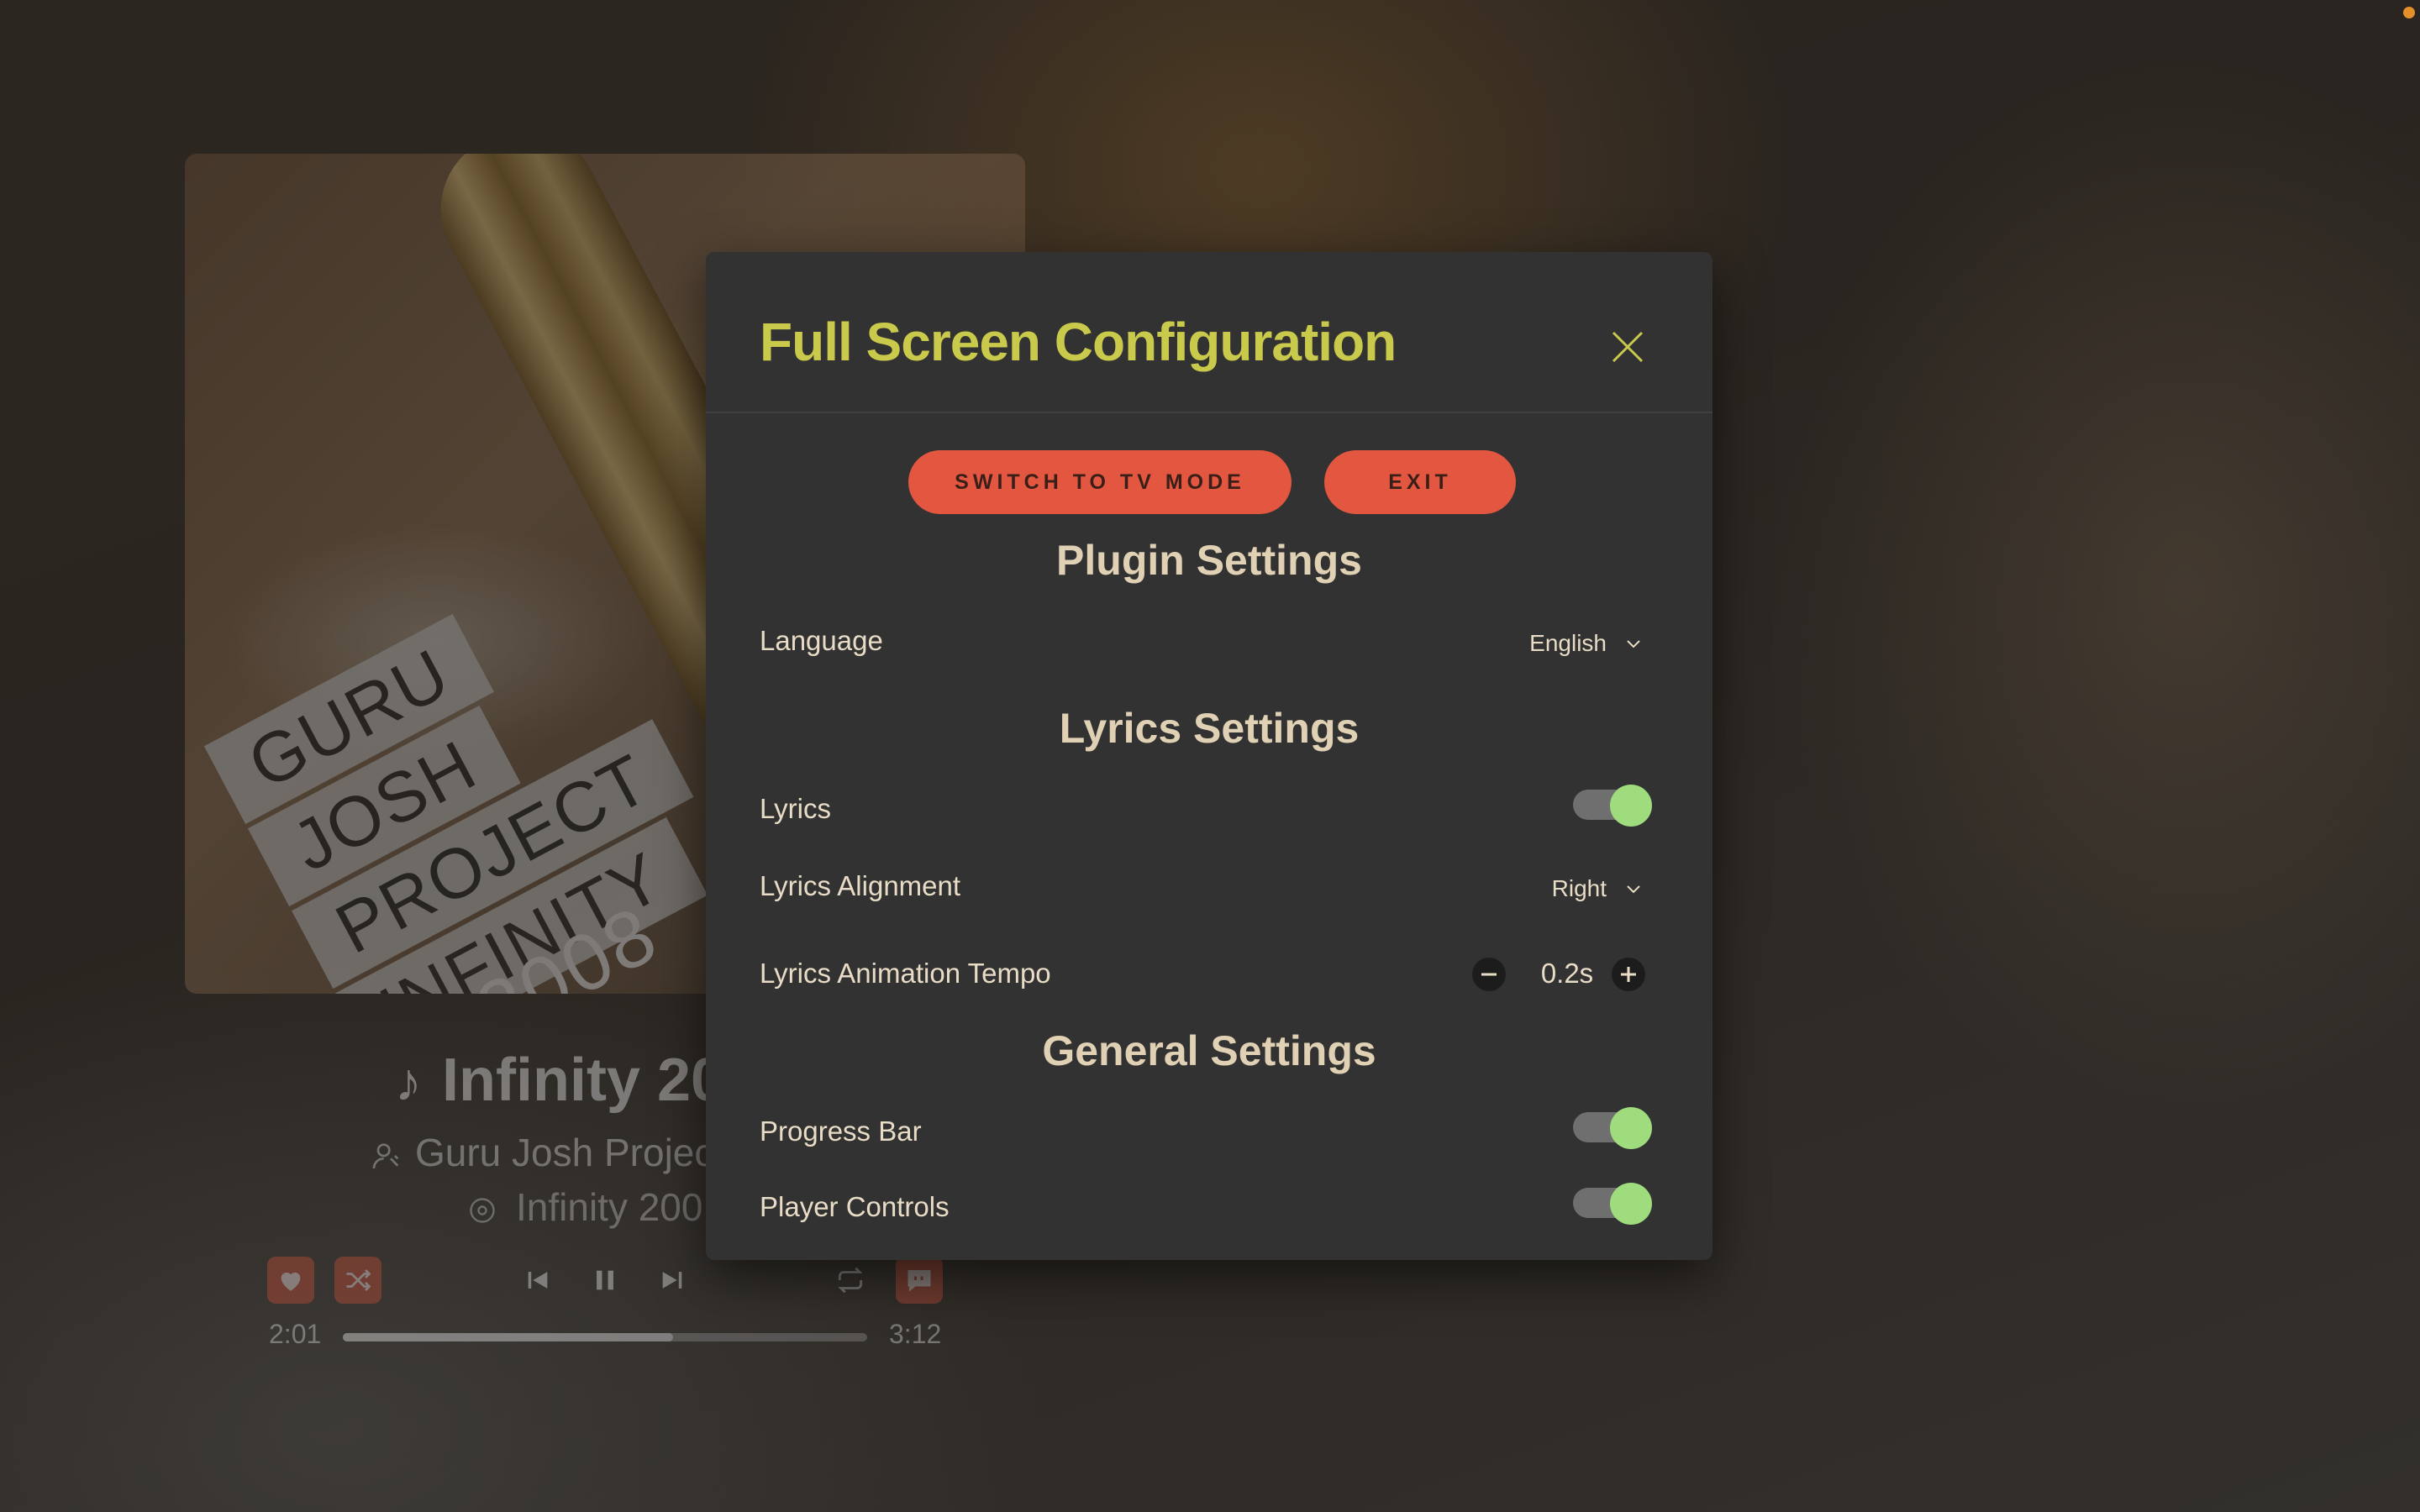  I want to click on progress-bar-toggle, so click(1613, 1128).